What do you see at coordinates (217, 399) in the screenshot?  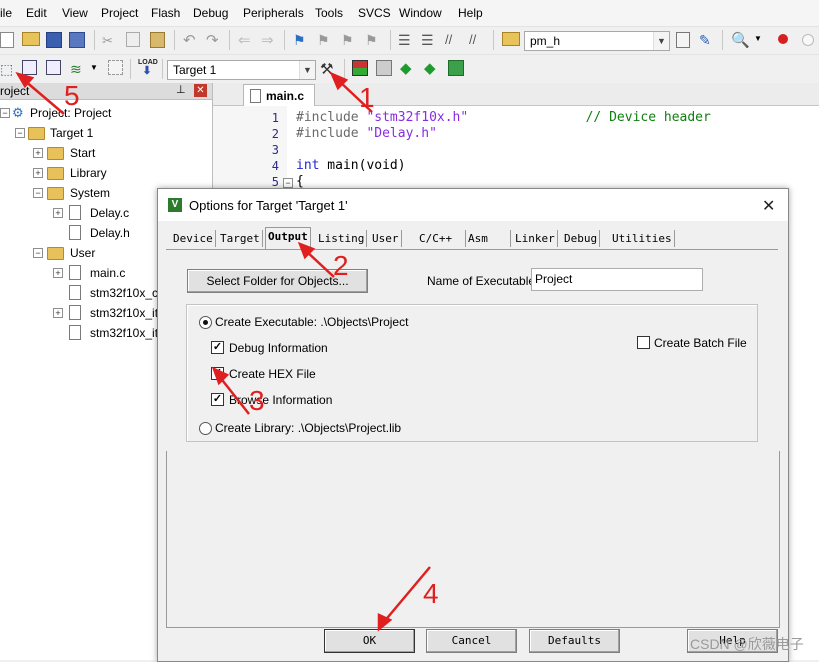 I see `browse-info-checkbox: ✓` at bounding box center [217, 399].